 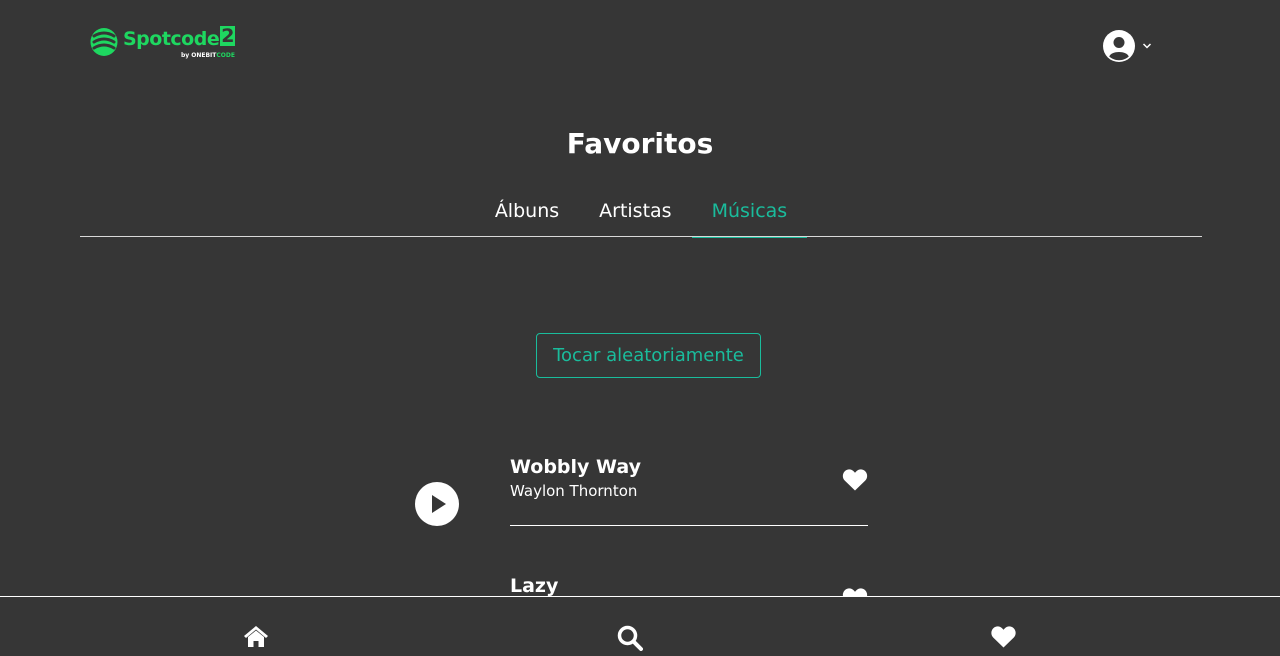 I want to click on nav-favorites, so click(x=1003, y=637).